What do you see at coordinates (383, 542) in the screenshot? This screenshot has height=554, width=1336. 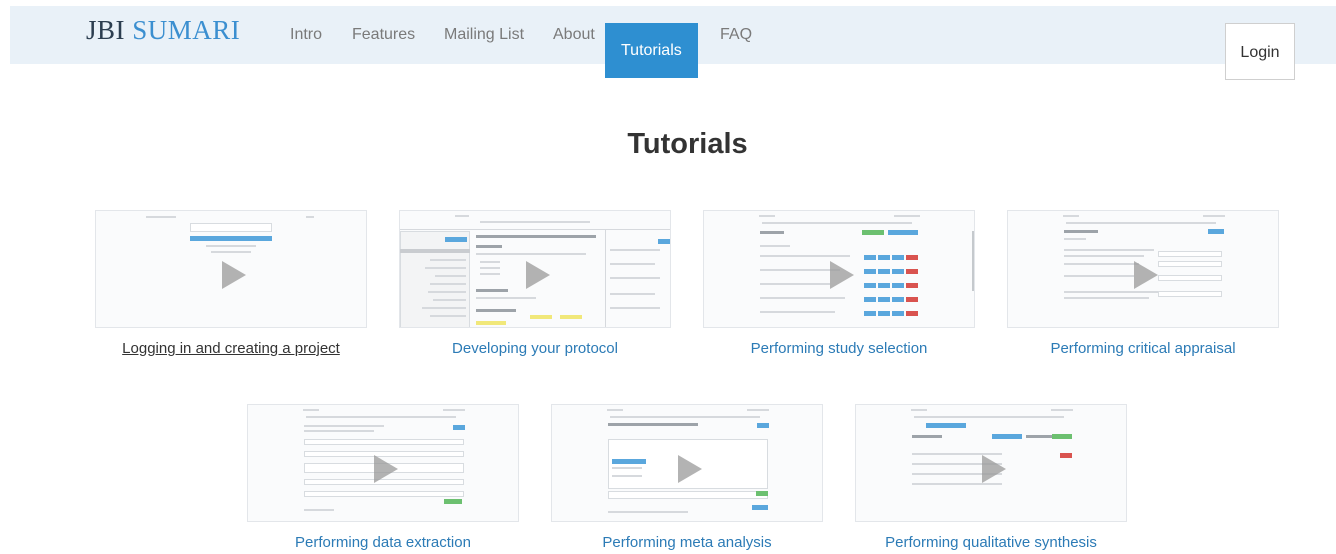 I see `tutorial-link: Performing data extraction` at bounding box center [383, 542].